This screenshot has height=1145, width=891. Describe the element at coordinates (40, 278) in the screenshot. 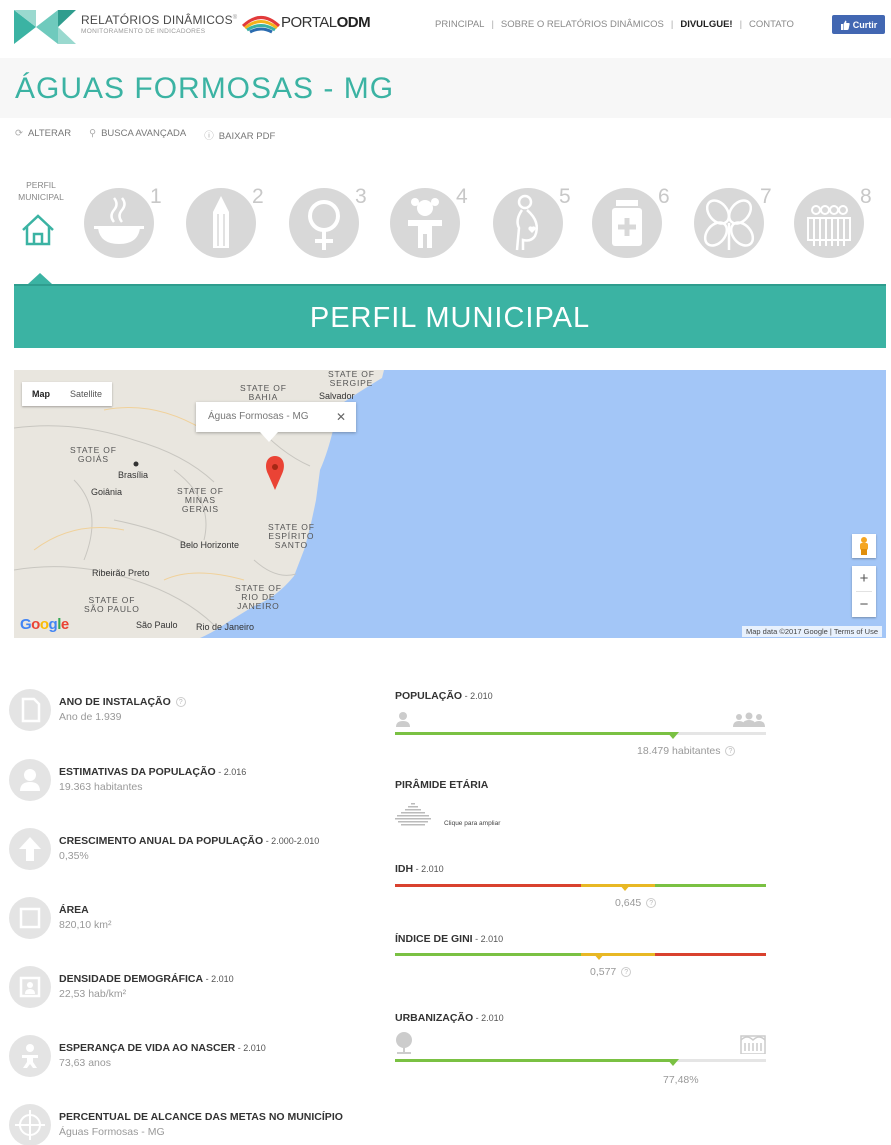

I see `active-tab-pointer` at that location.